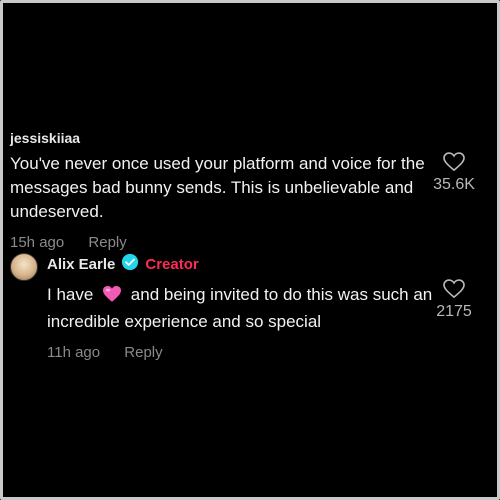  What do you see at coordinates (250, 242) in the screenshot?
I see `comment-meta: 15h ago Reply` at bounding box center [250, 242].